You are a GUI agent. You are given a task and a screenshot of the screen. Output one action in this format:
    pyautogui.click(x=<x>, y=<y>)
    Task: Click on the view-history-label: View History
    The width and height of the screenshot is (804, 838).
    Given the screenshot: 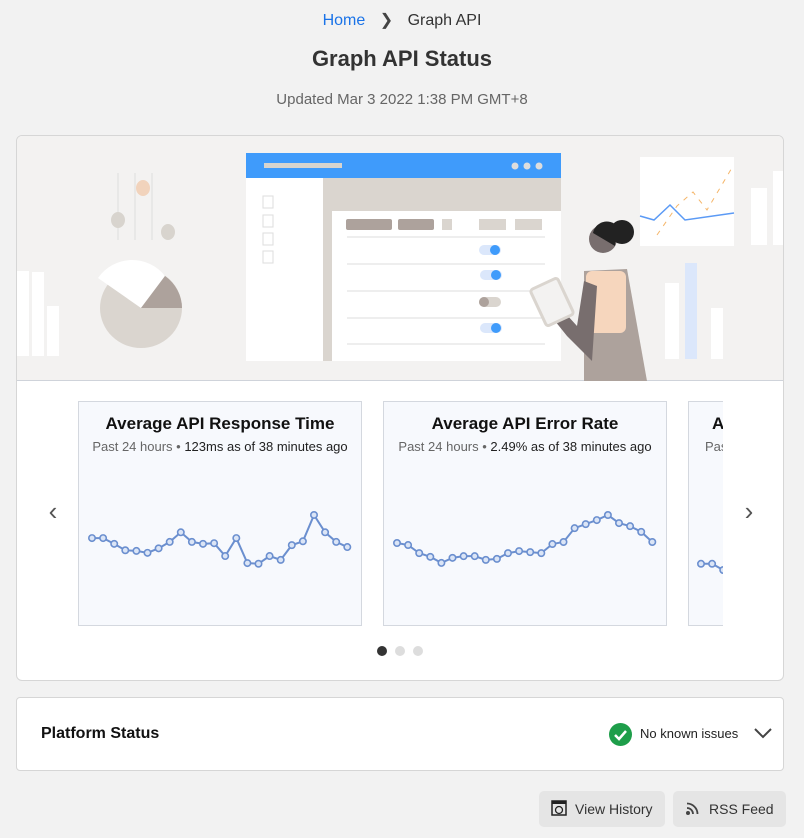 What is the action you would take?
    pyautogui.click(x=614, y=809)
    